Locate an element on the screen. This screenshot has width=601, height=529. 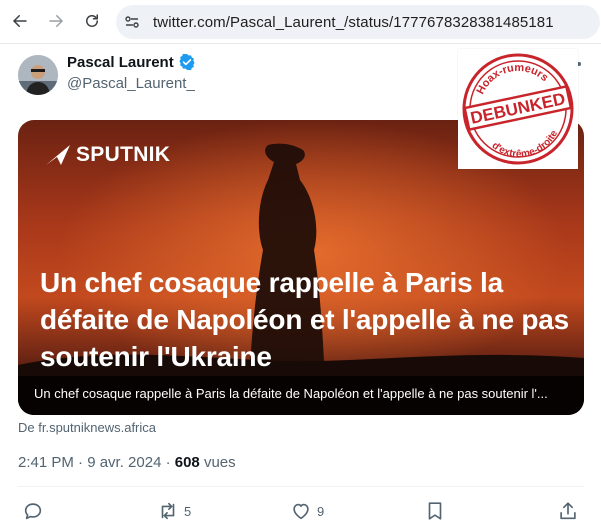
bookmark-icon is located at coordinates (435, 511).